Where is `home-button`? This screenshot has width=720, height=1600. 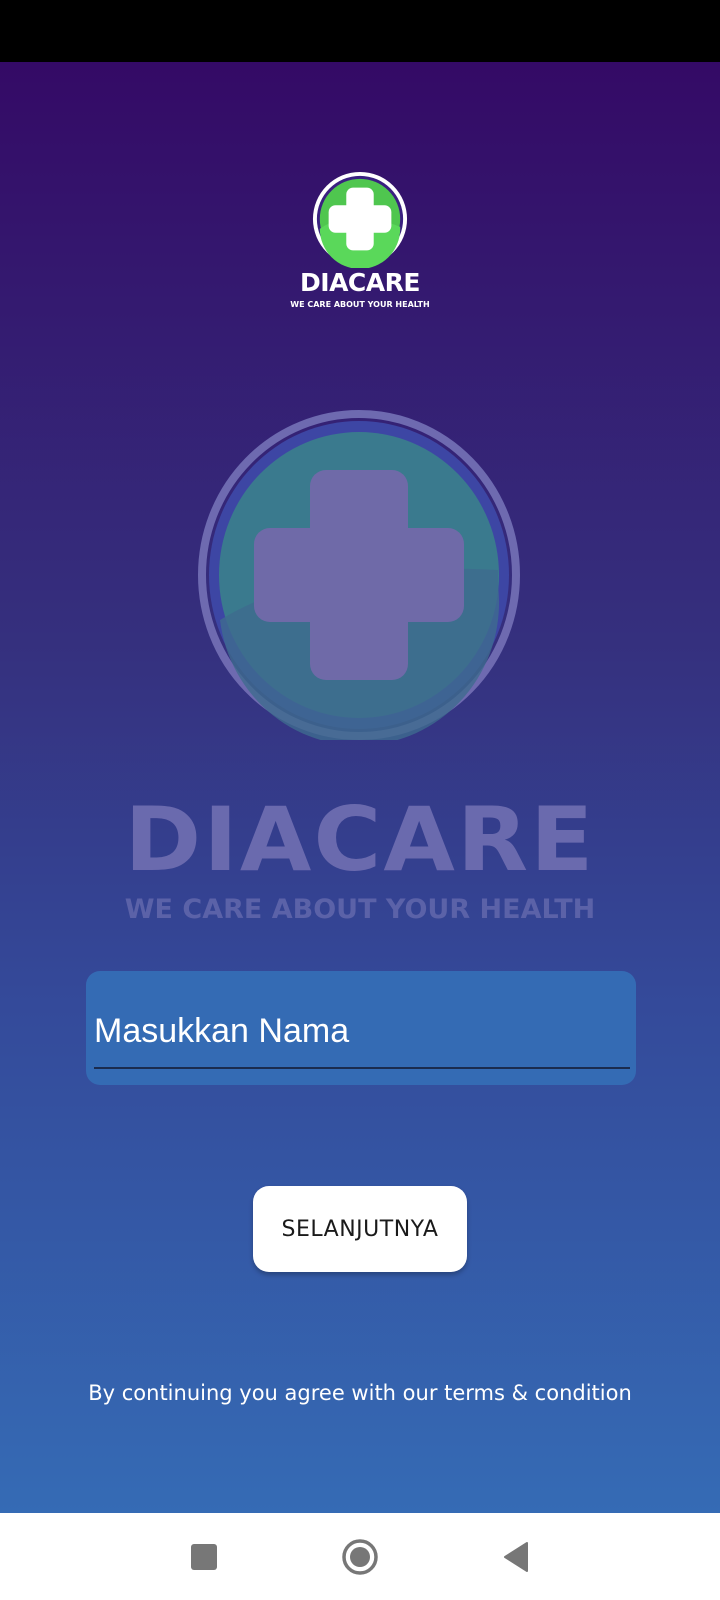
home-button is located at coordinates (360, 1557).